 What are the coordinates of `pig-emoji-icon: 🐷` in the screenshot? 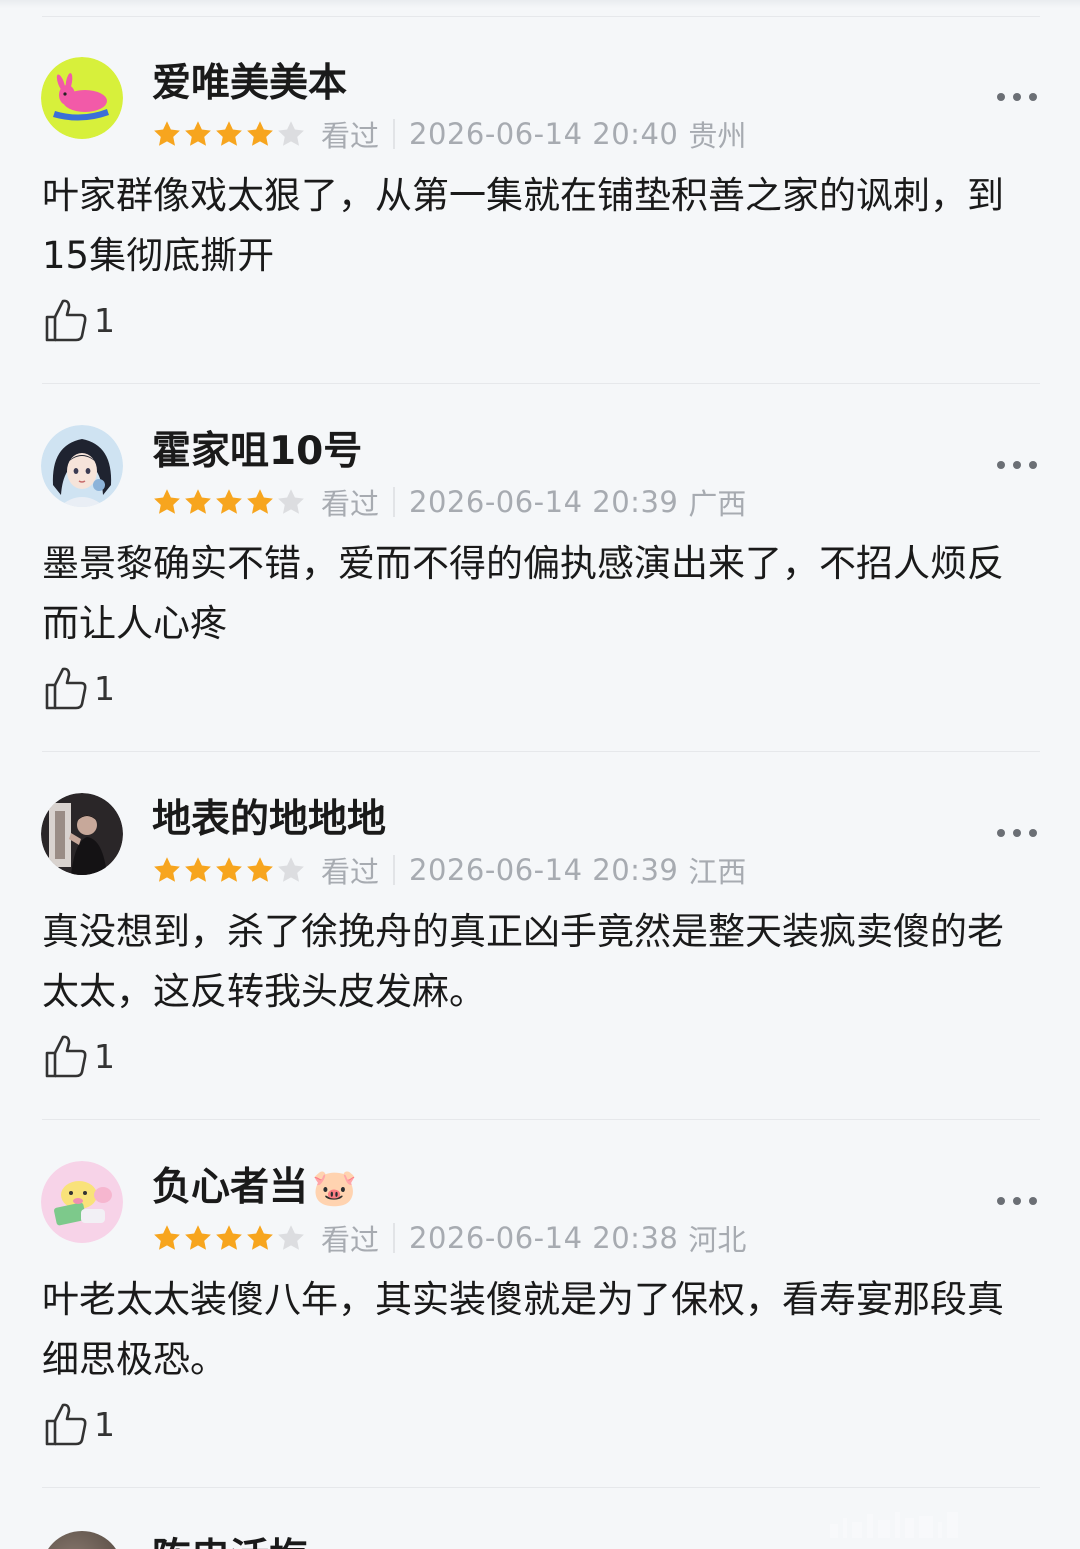 It's located at (334, 1188).